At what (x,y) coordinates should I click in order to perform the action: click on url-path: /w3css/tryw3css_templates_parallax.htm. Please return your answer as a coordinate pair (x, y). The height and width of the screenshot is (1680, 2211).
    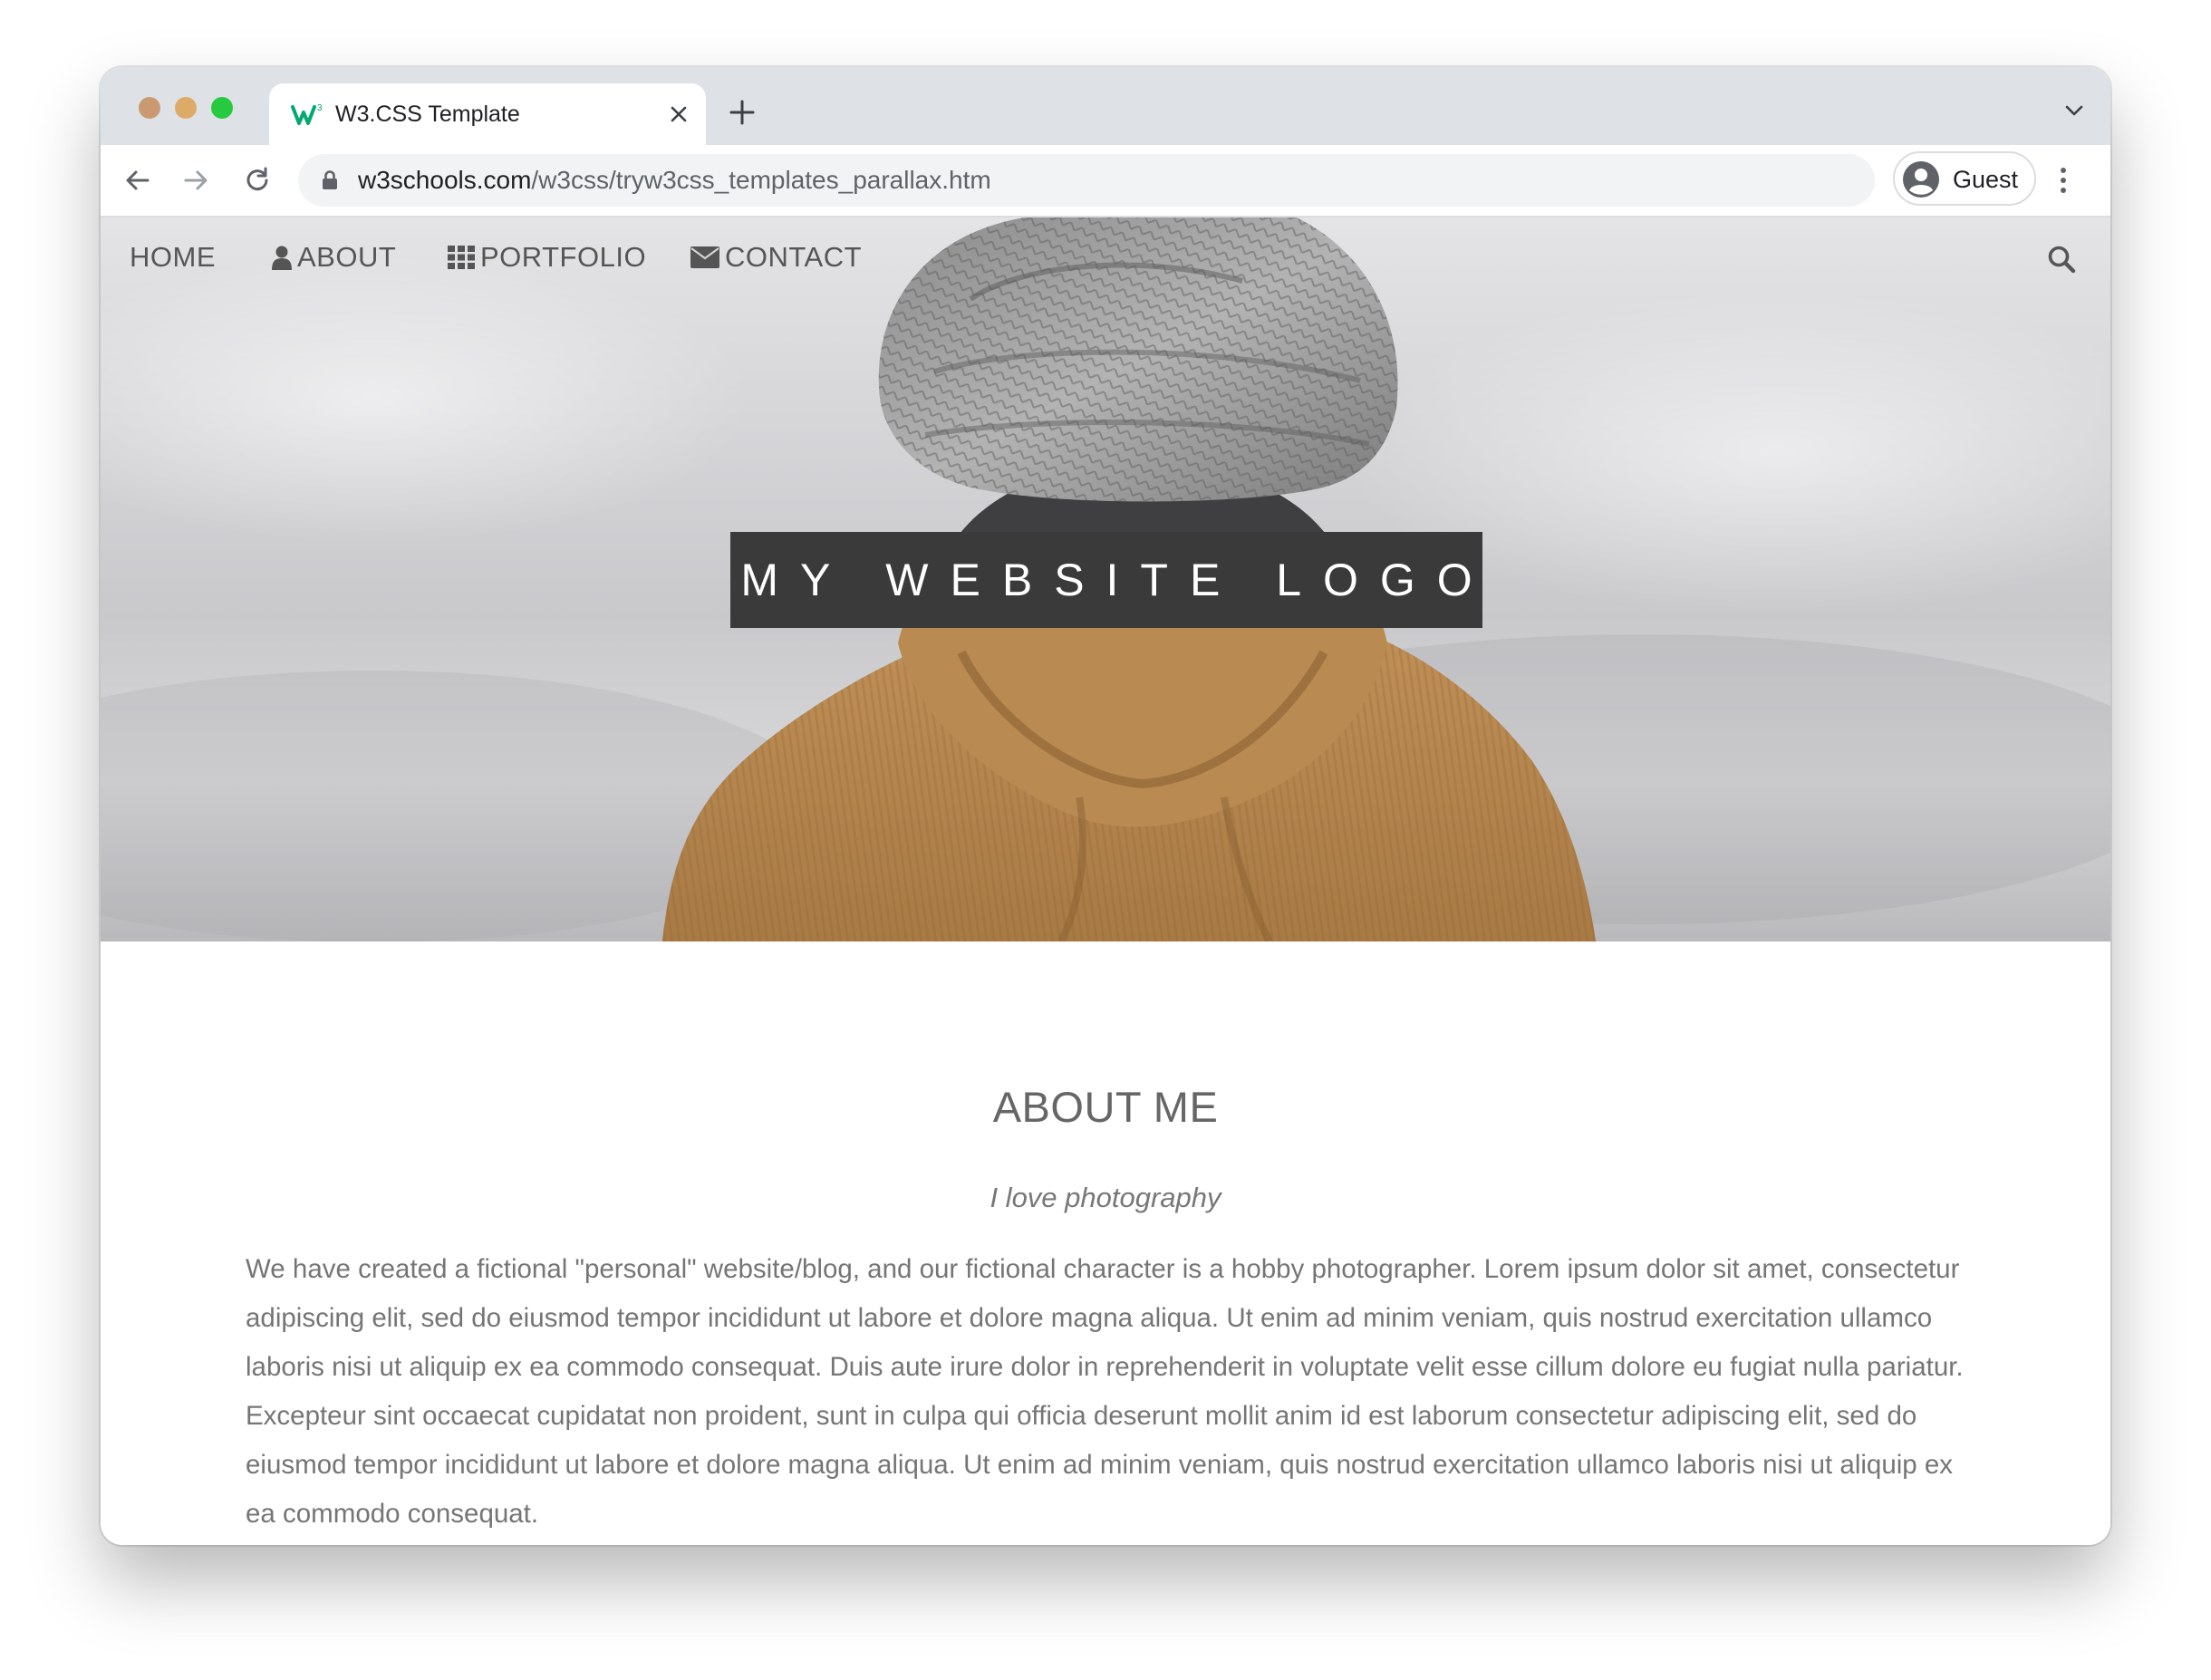
    Looking at the image, I should click on (761, 180).